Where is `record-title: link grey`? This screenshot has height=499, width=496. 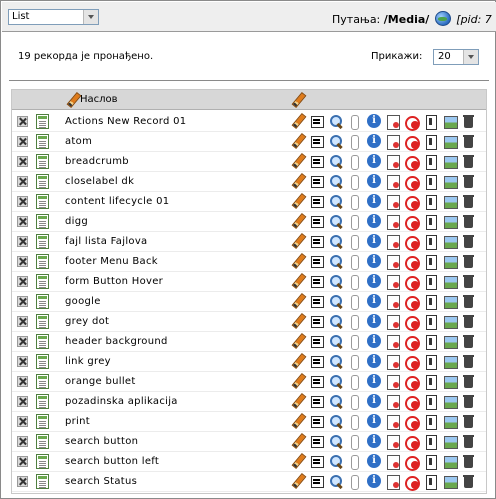 record-title: link grey is located at coordinates (88, 361).